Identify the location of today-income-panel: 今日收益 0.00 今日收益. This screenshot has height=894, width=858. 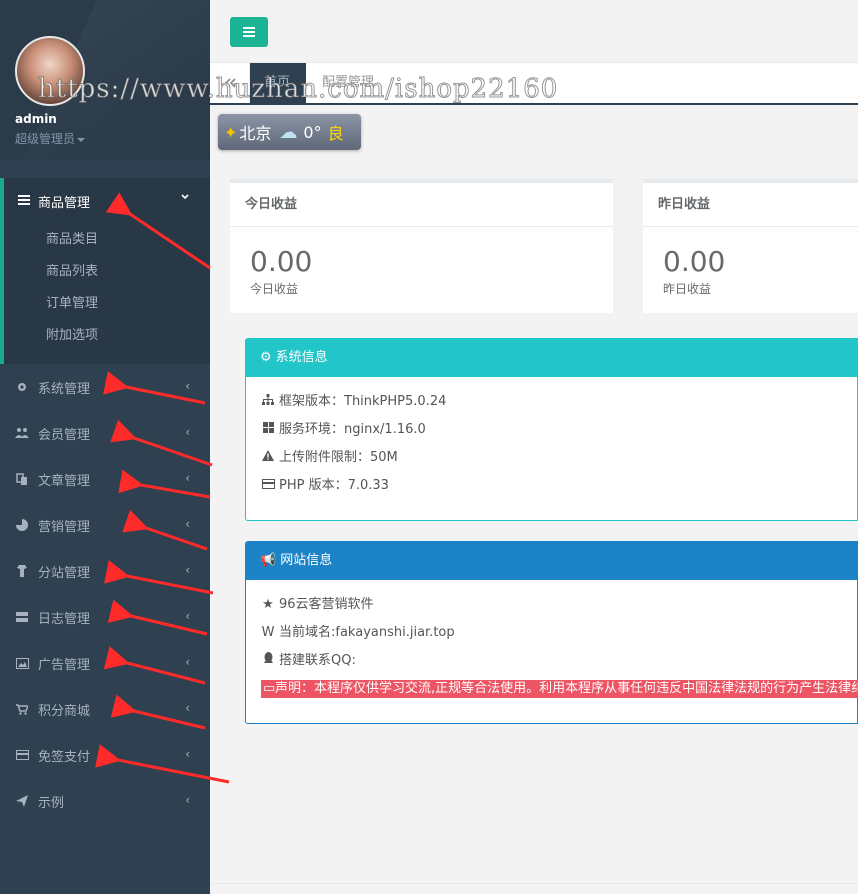
(421, 246).